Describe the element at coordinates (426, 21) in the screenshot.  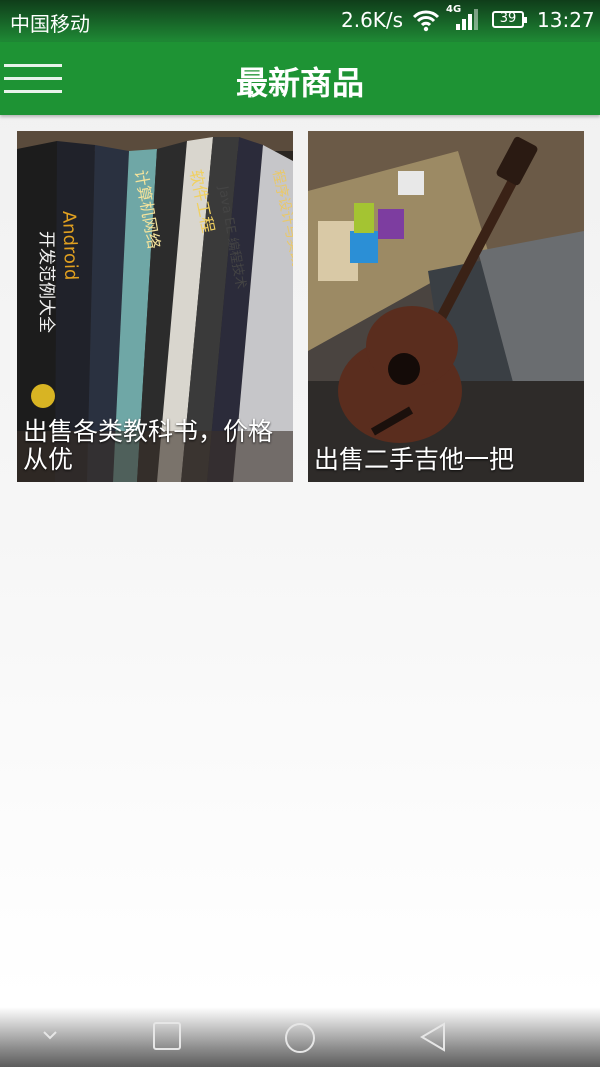
I see `wifi-icon` at that location.